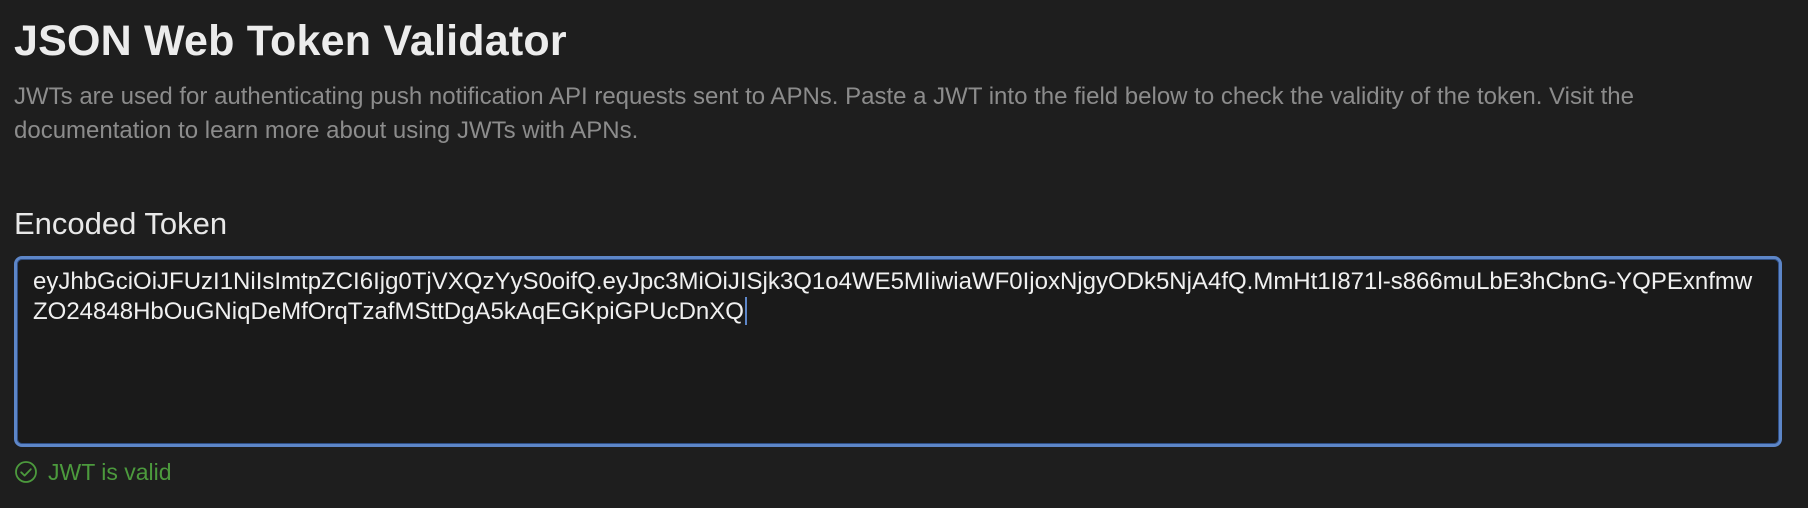  I want to click on encoded-token-heading: Encoded Token, so click(121, 223).